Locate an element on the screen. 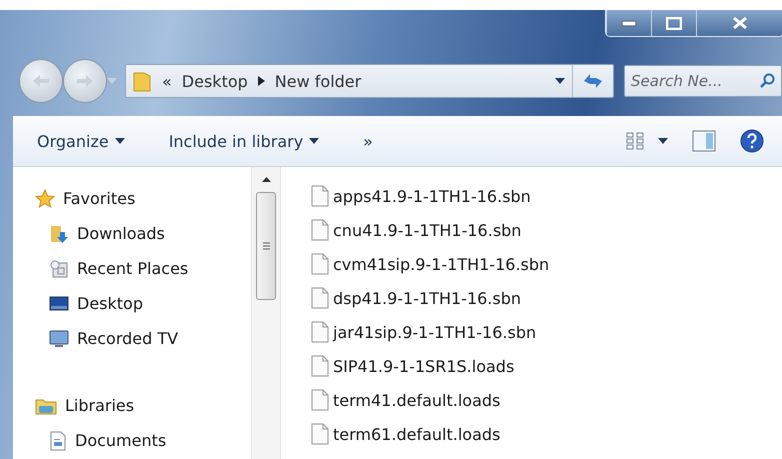 The height and width of the screenshot is (459, 782). monitor-icon is located at coordinates (59, 338).